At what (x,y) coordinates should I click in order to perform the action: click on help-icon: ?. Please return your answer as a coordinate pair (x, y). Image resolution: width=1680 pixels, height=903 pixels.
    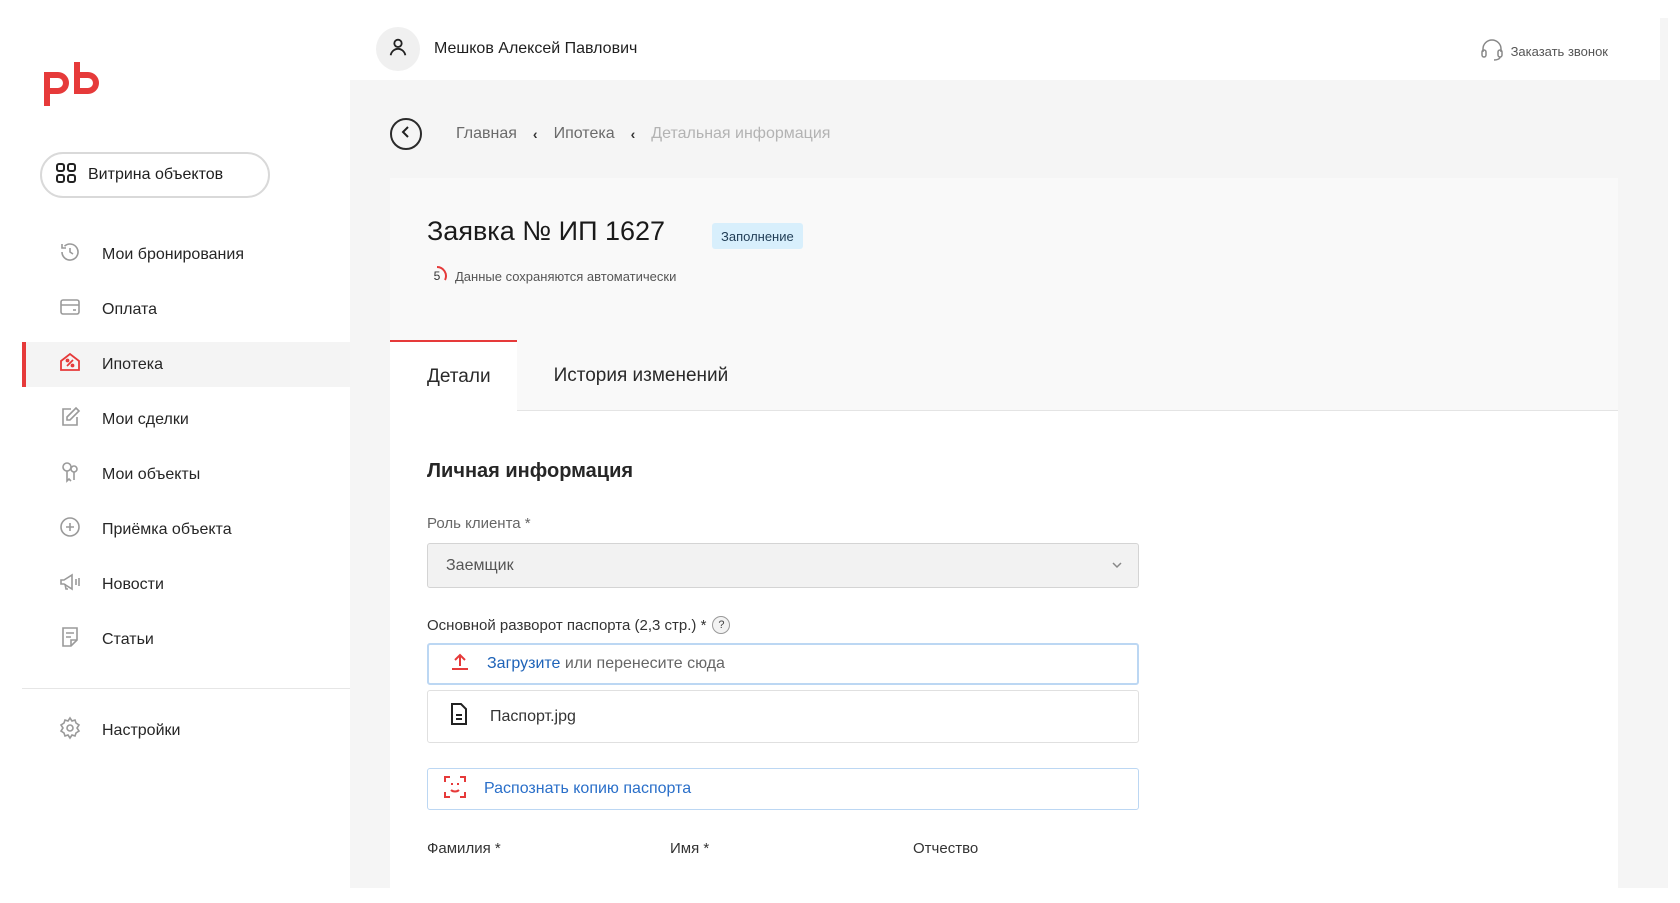
    Looking at the image, I should click on (721, 625).